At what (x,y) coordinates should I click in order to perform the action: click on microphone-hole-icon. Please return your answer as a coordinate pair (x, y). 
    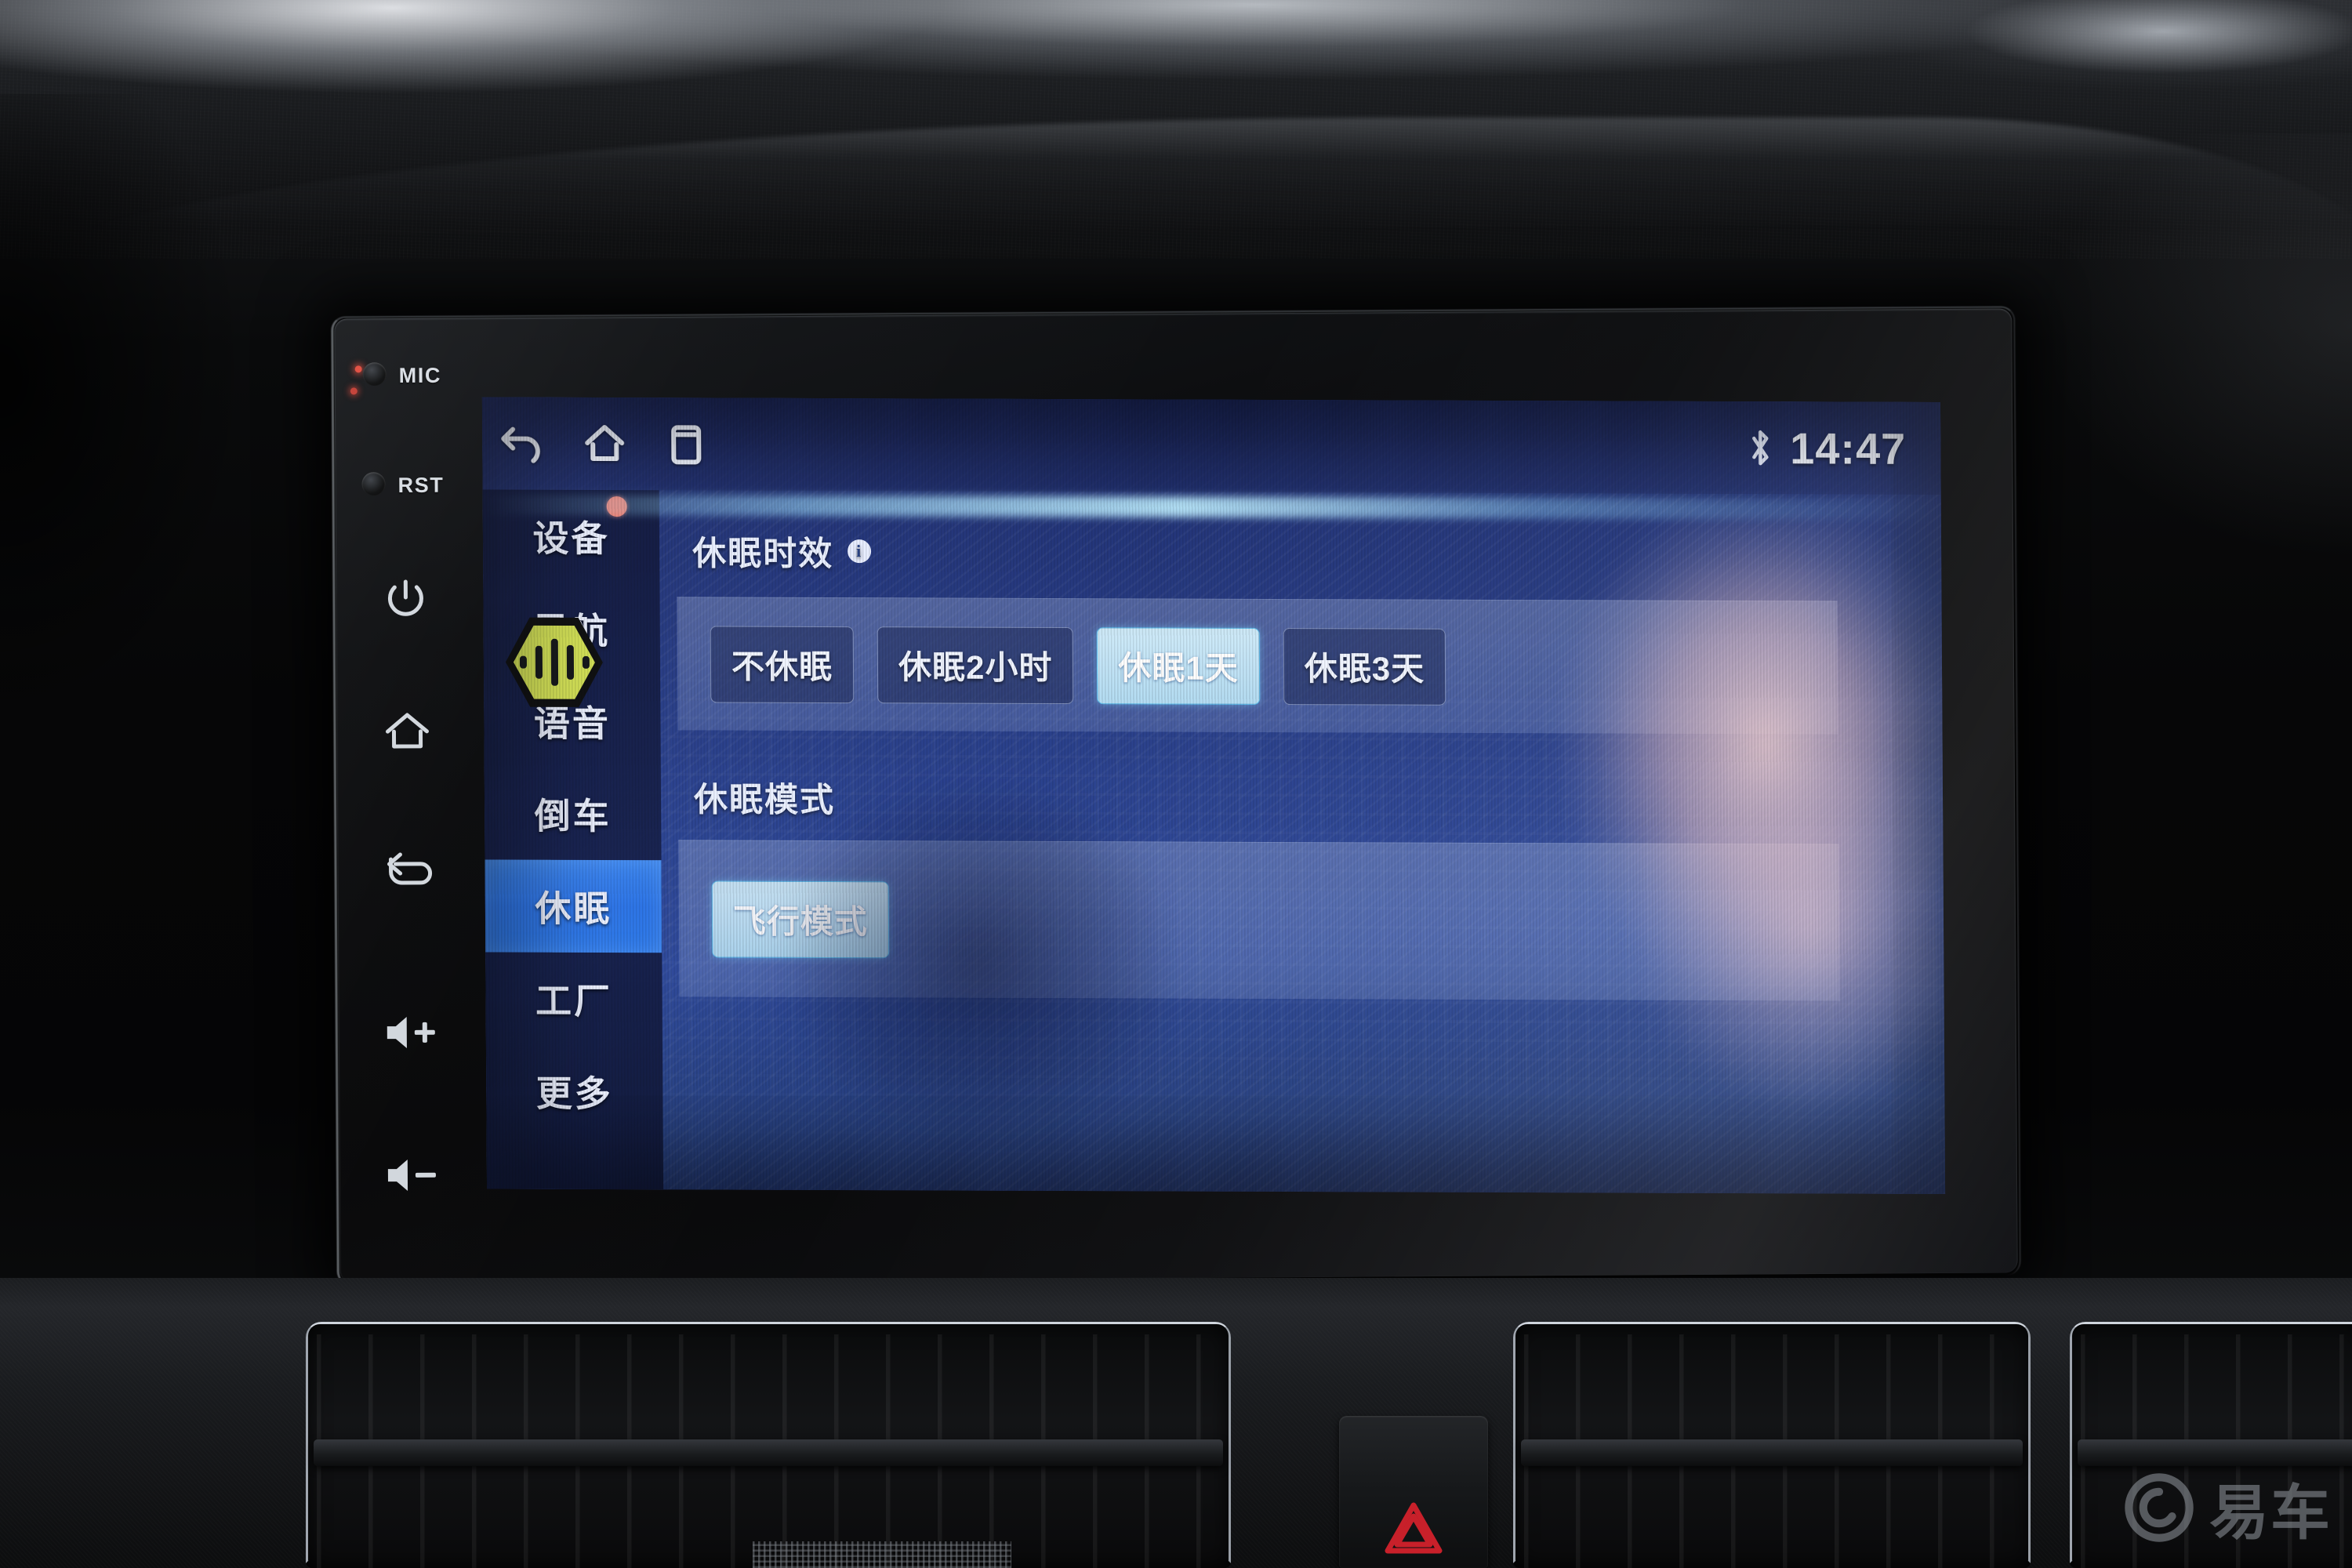
    Looking at the image, I should click on (374, 374).